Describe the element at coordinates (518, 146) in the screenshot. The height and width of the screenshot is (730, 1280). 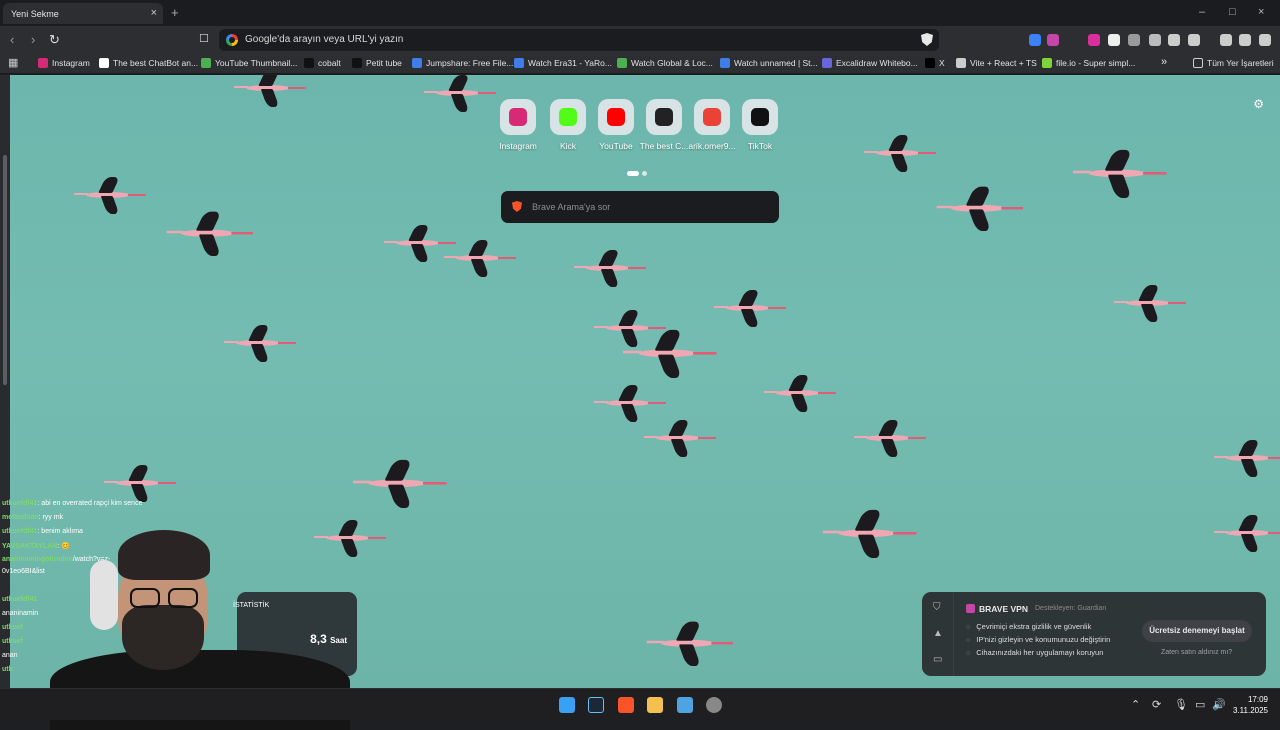
I see `shortcut-label: Instagram` at that location.